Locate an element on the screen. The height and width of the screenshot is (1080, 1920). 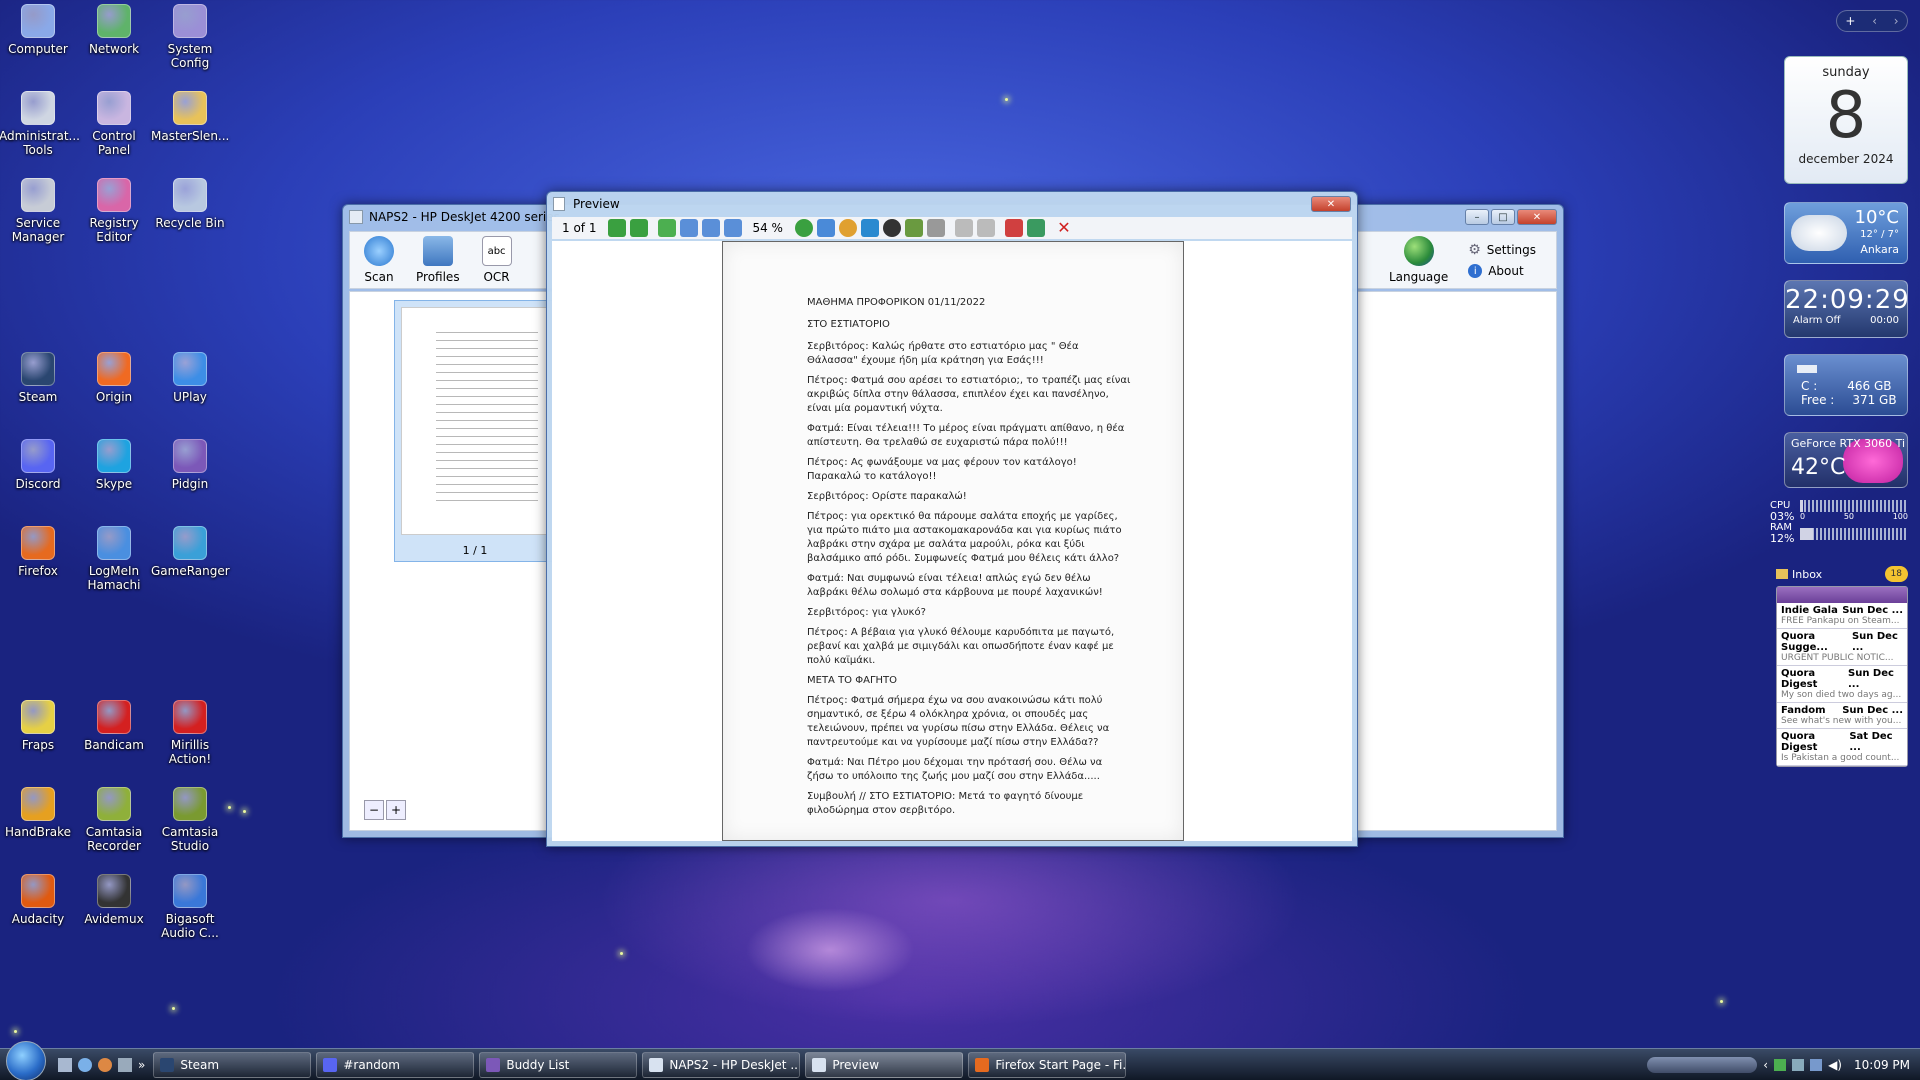
calendar-gadget: sunday 8 december 2024 is located at coordinates (1846, 120).